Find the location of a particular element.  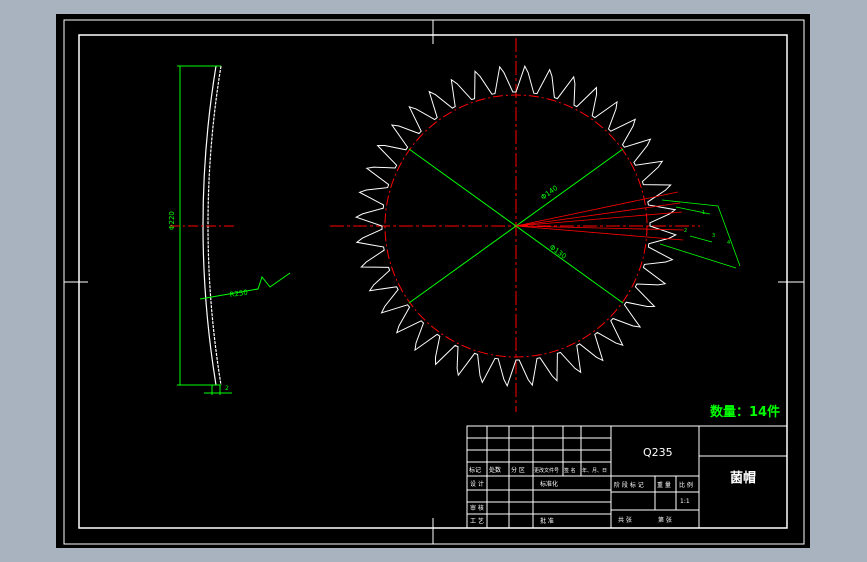

col-zone: 分 区 is located at coordinates (518, 470).